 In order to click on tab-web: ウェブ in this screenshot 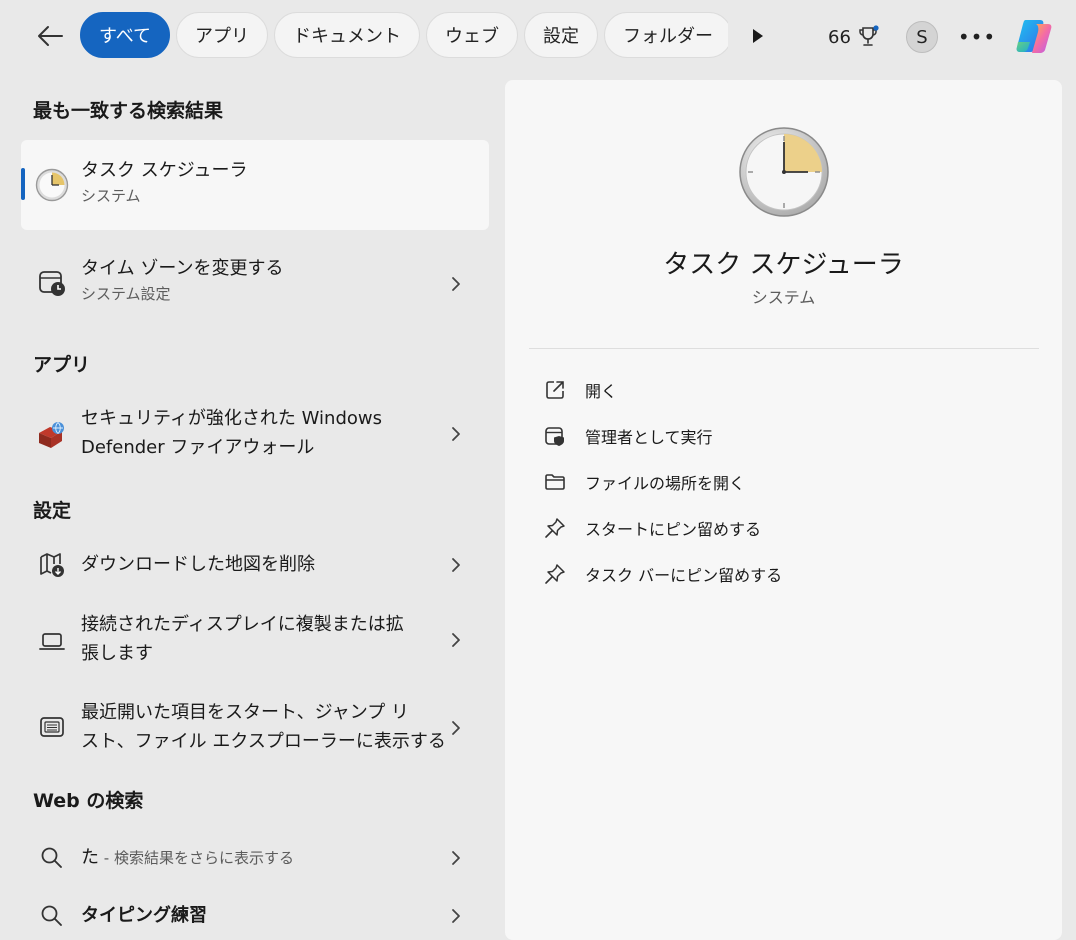, I will do `click(472, 35)`.